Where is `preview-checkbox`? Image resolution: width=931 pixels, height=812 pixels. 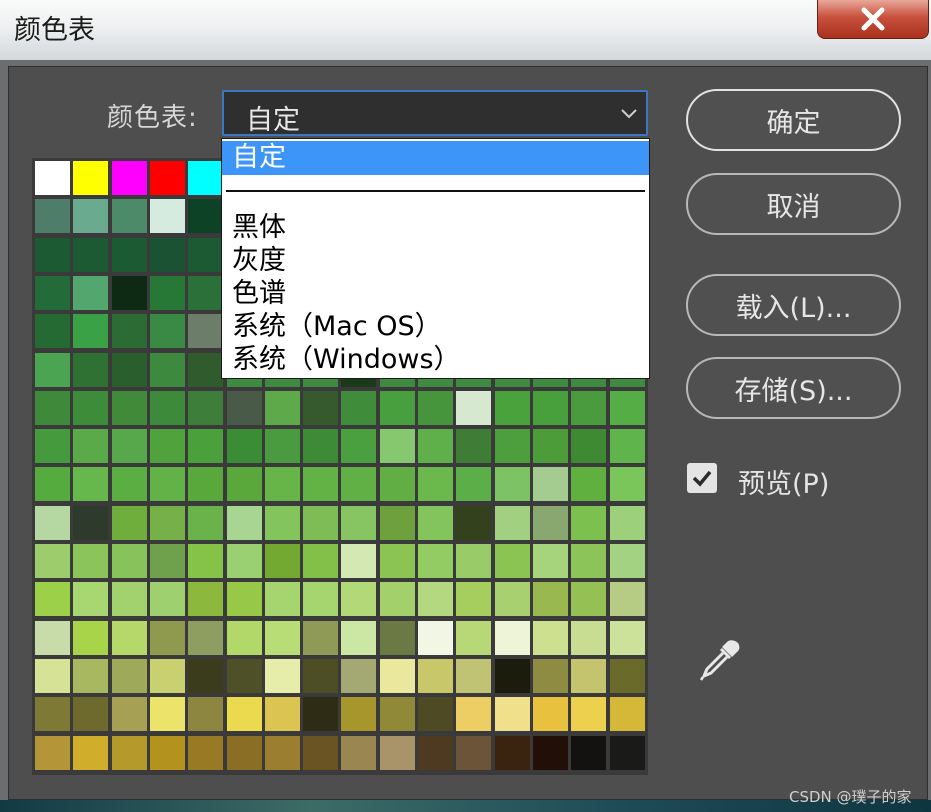
preview-checkbox is located at coordinates (702, 478).